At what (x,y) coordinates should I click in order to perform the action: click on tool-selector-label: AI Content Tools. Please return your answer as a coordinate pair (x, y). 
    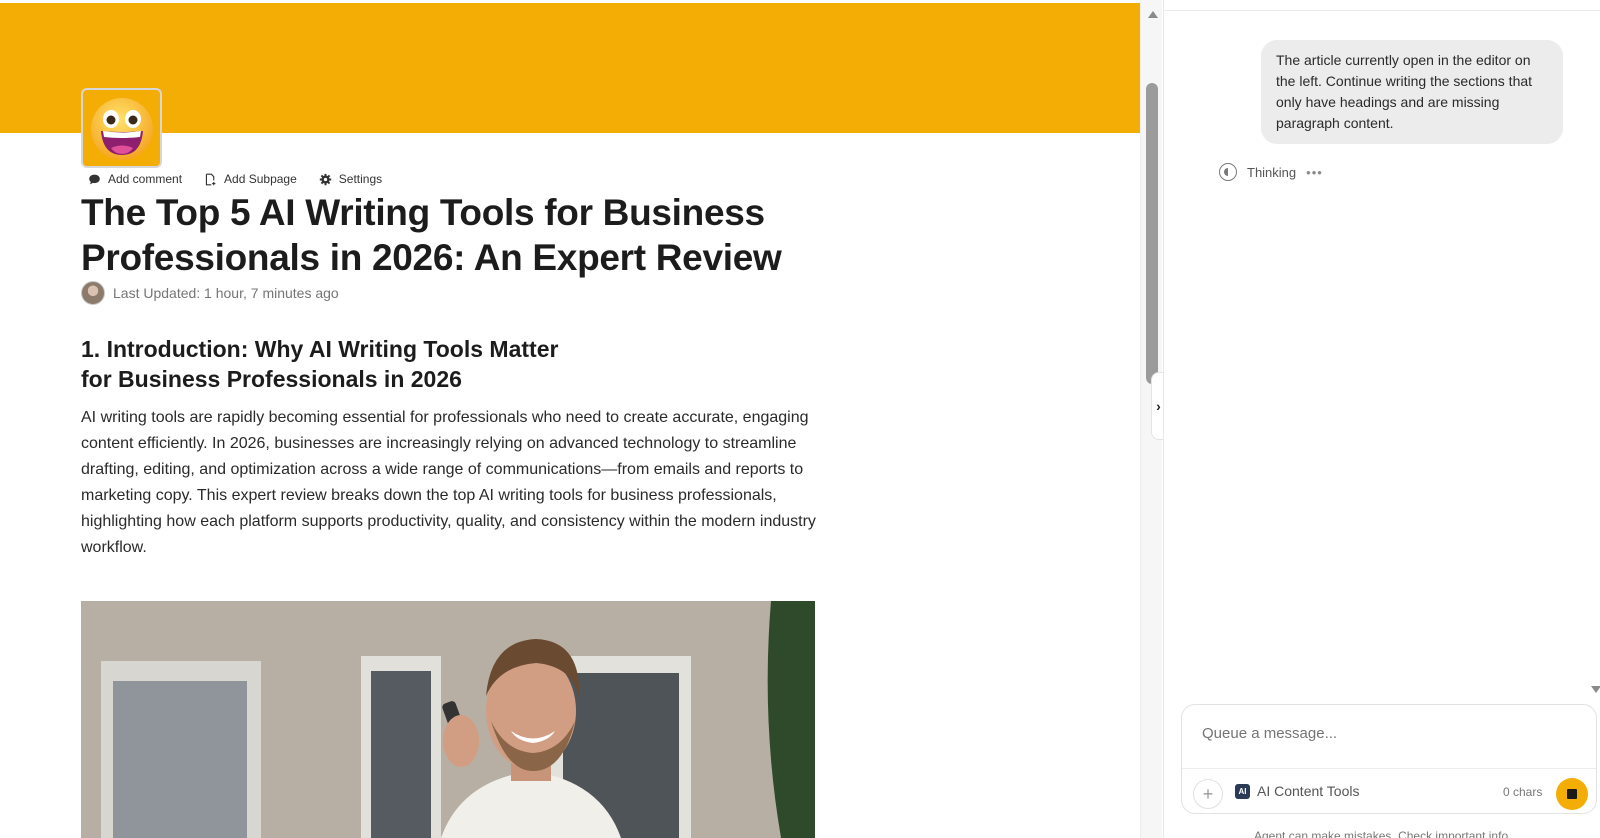
    Looking at the image, I should click on (1308, 791).